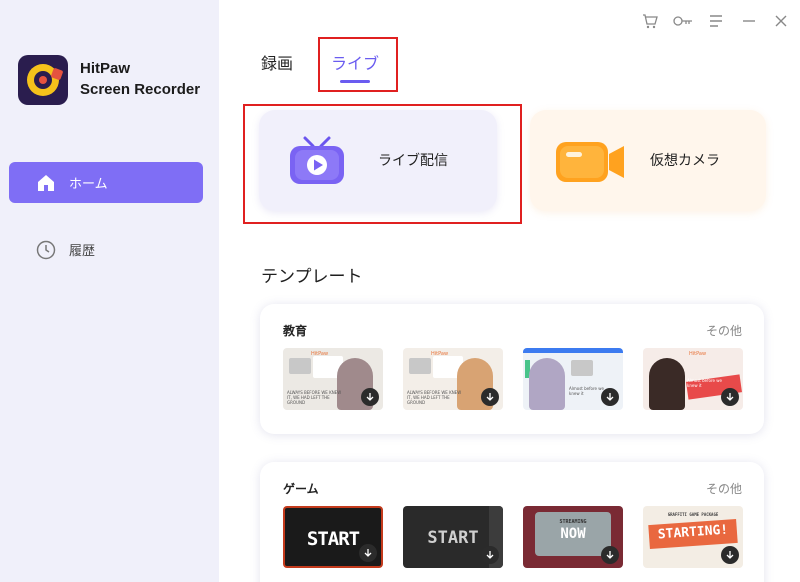 This screenshot has width=800, height=582. What do you see at coordinates (650, 21) in the screenshot?
I see `cart-icon` at bounding box center [650, 21].